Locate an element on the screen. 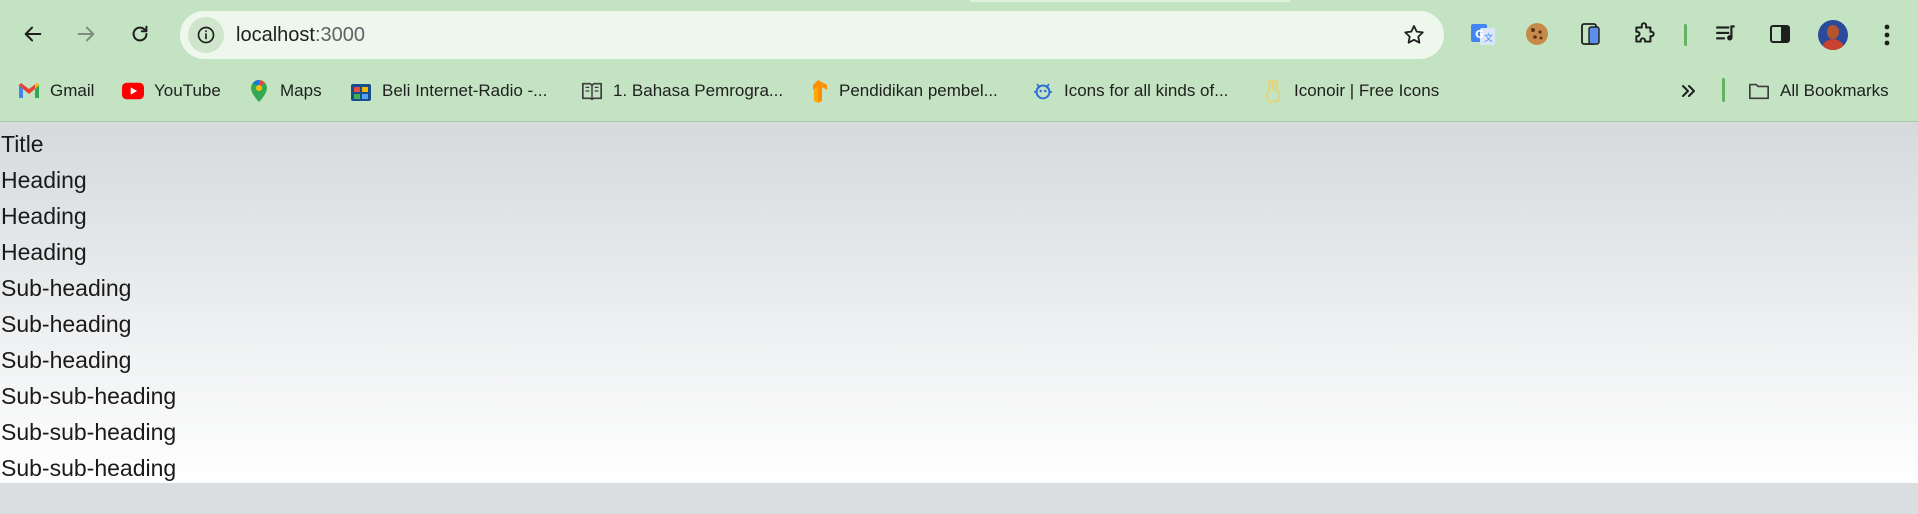 The image size is (1918, 514). mobile-device-icon is located at coordinates (1590, 34).